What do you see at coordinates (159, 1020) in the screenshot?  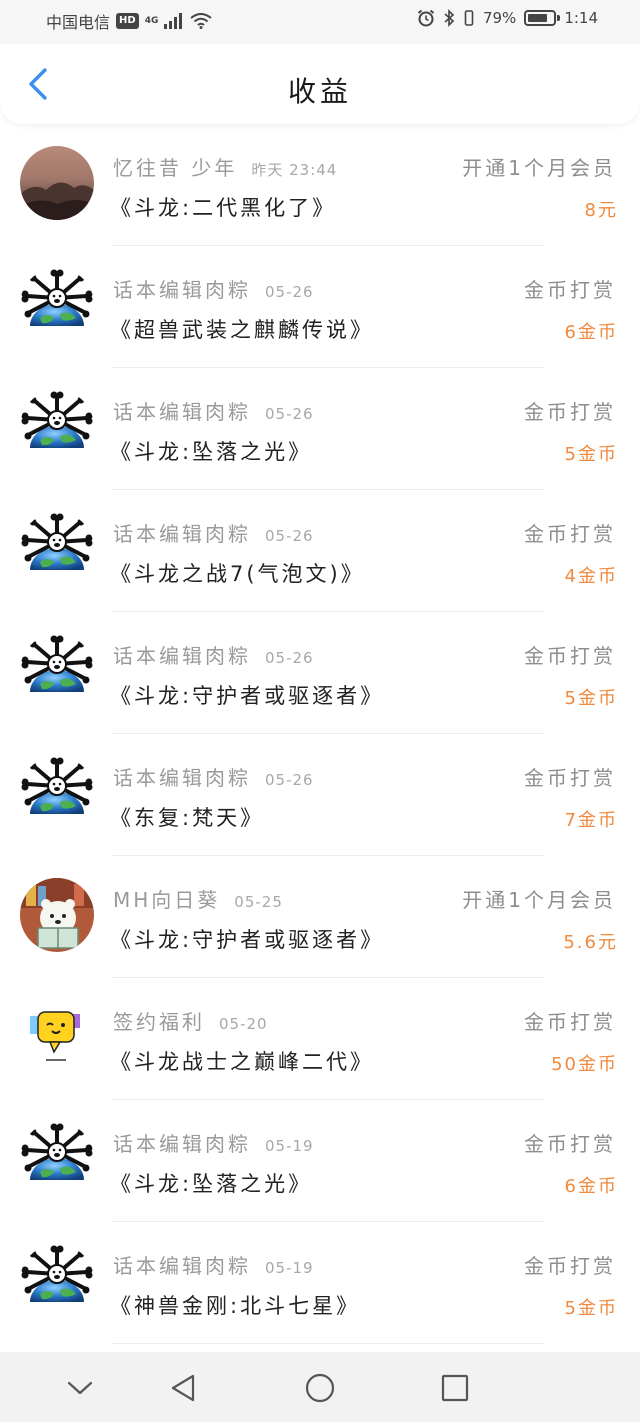 I see `user-name: 签约福利` at bounding box center [159, 1020].